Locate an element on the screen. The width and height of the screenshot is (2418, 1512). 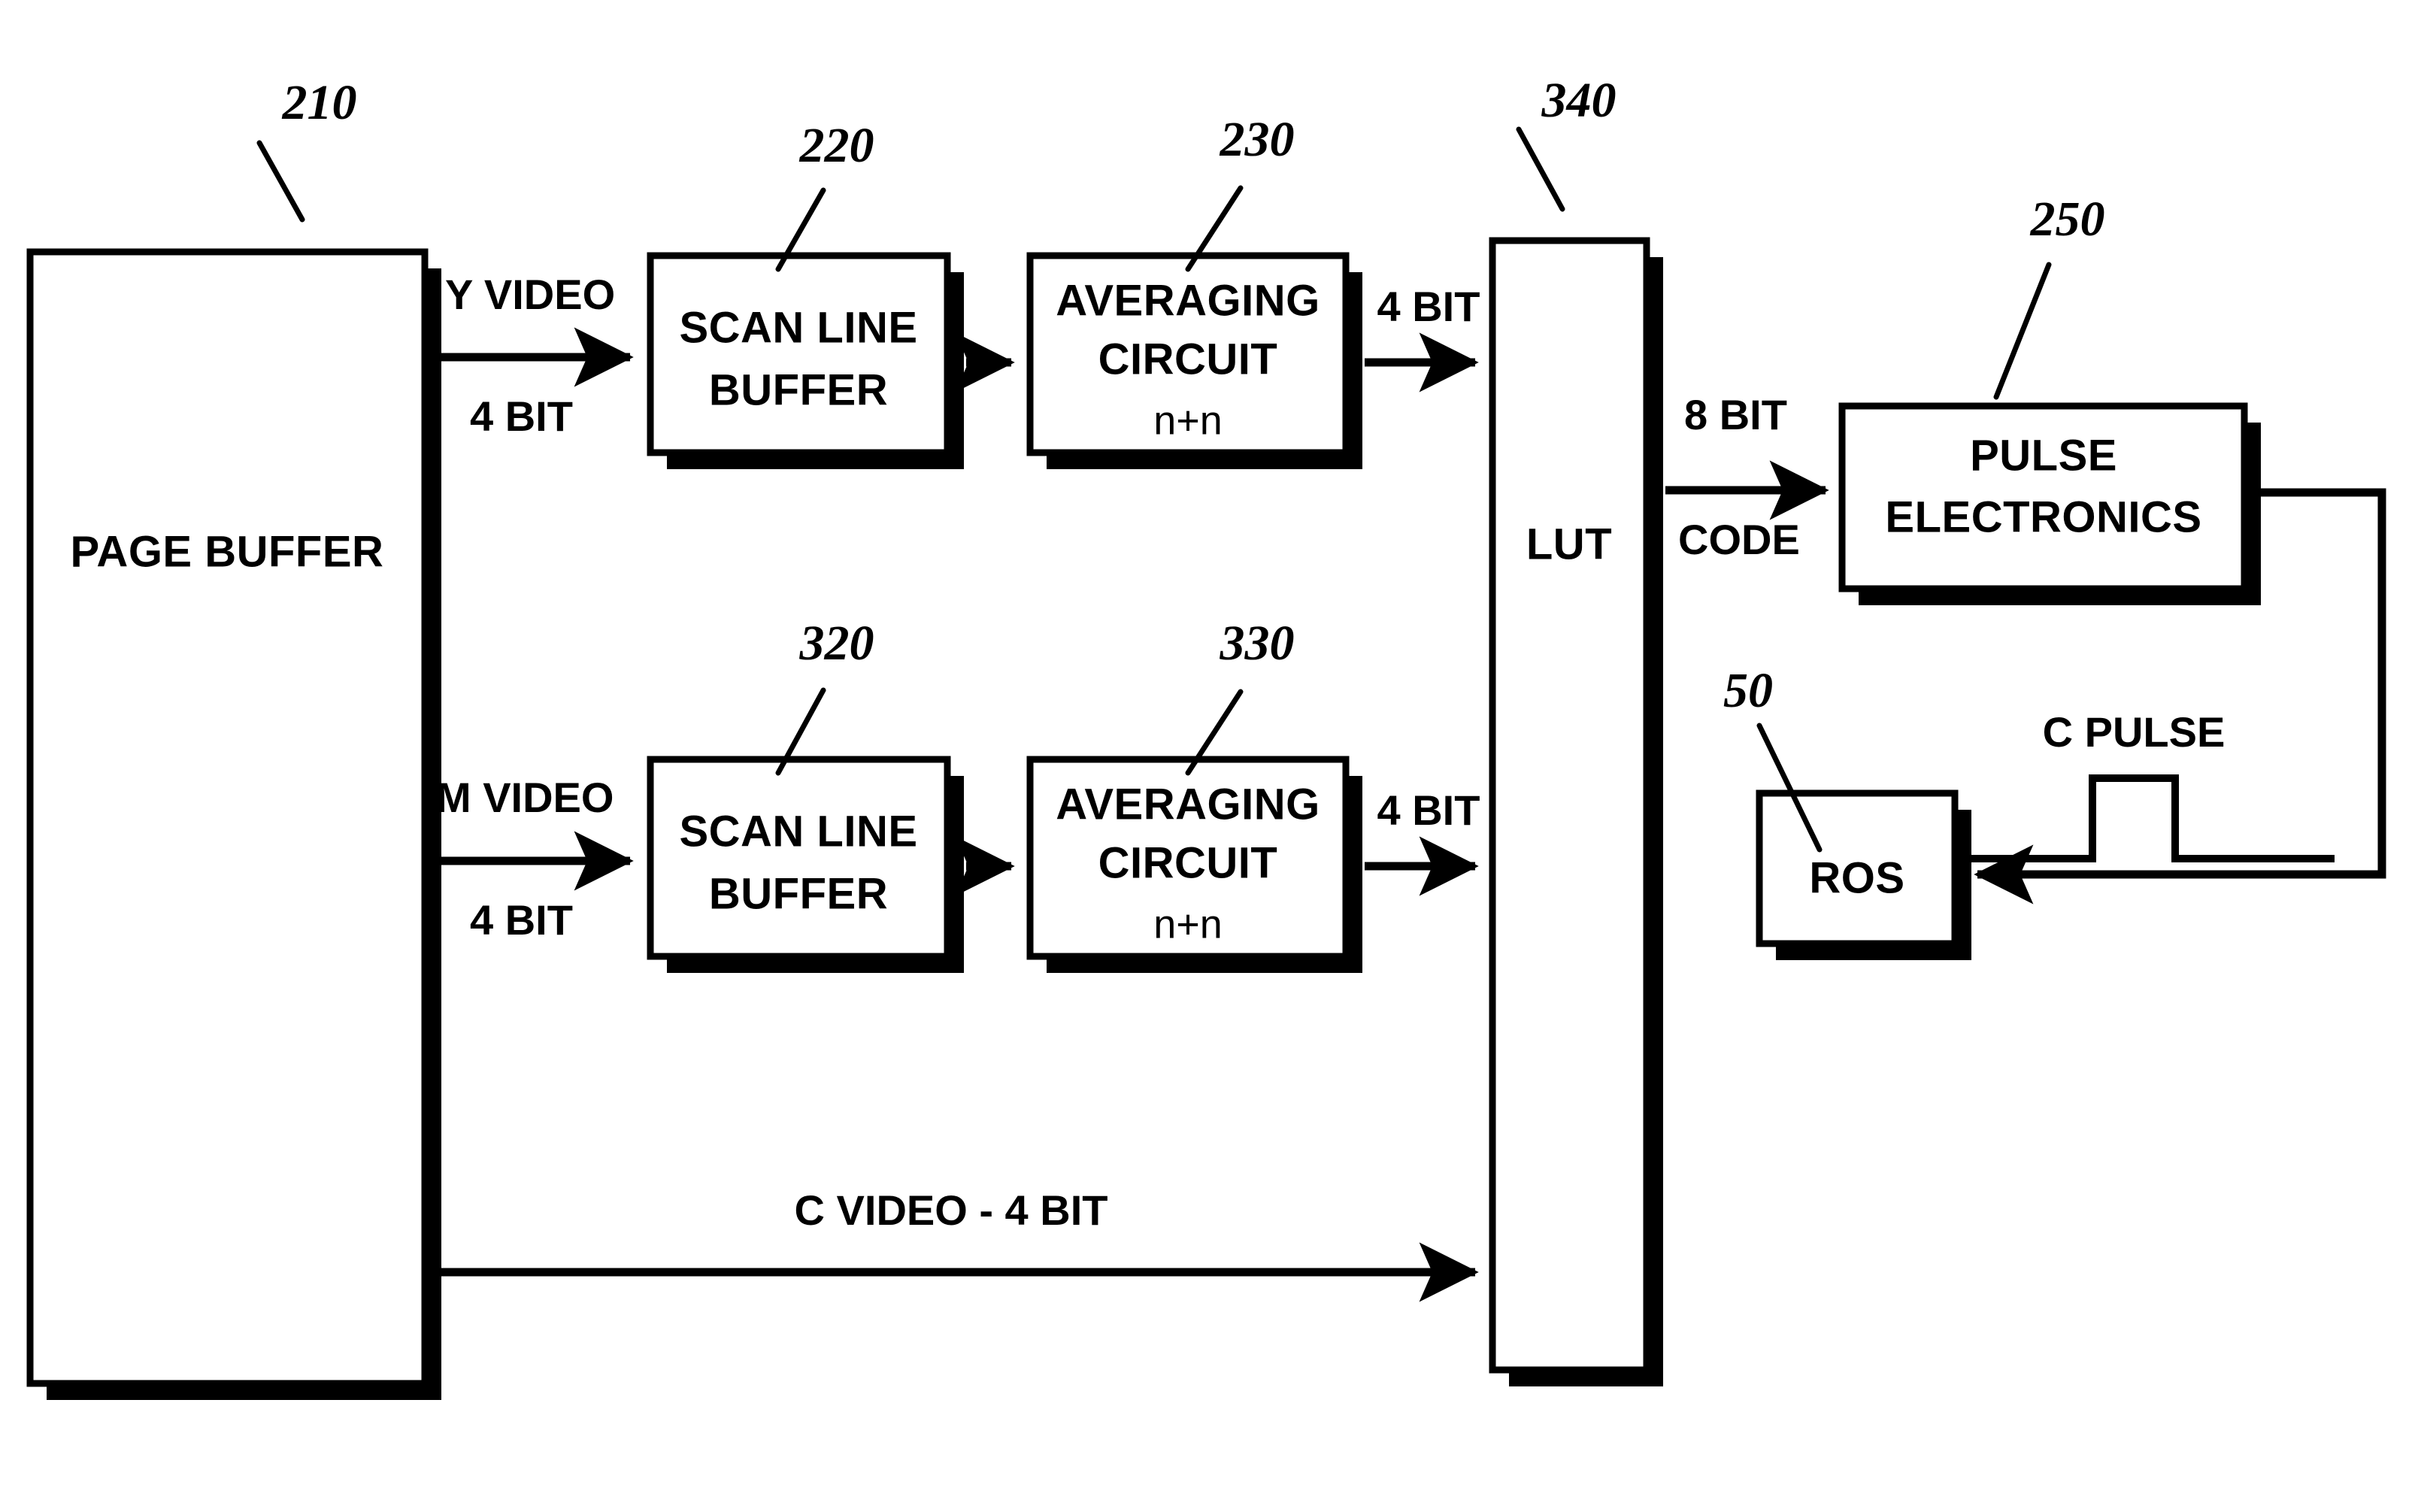
page-buffer-leader-line is located at coordinates (280, 181).